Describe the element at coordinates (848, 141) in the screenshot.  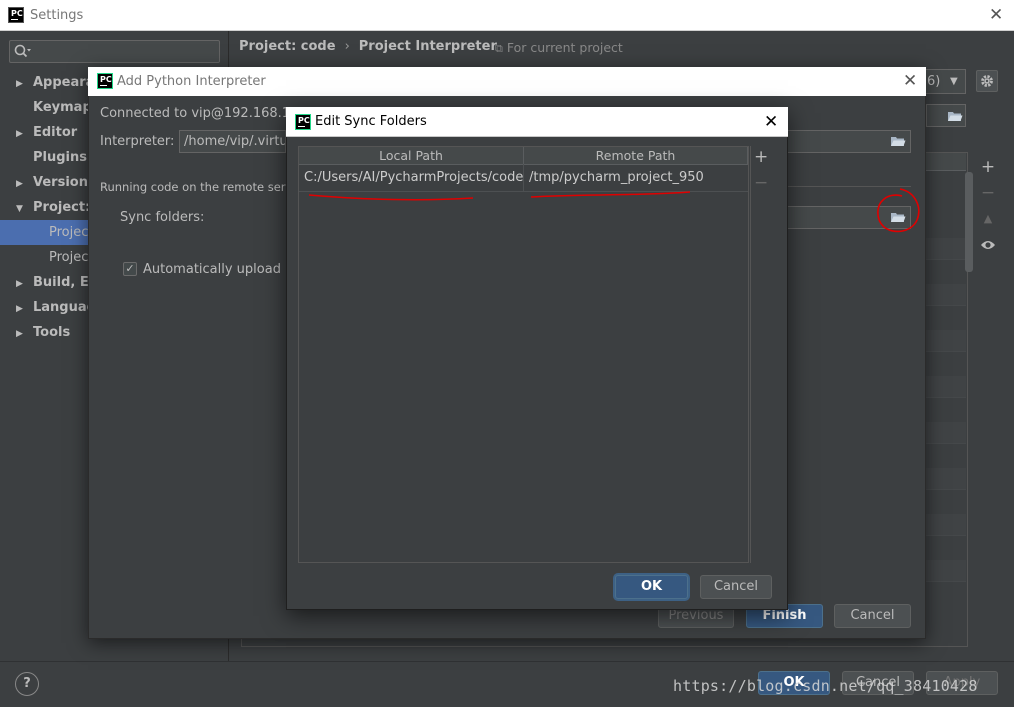
I see `interpreter-path-input-end` at that location.